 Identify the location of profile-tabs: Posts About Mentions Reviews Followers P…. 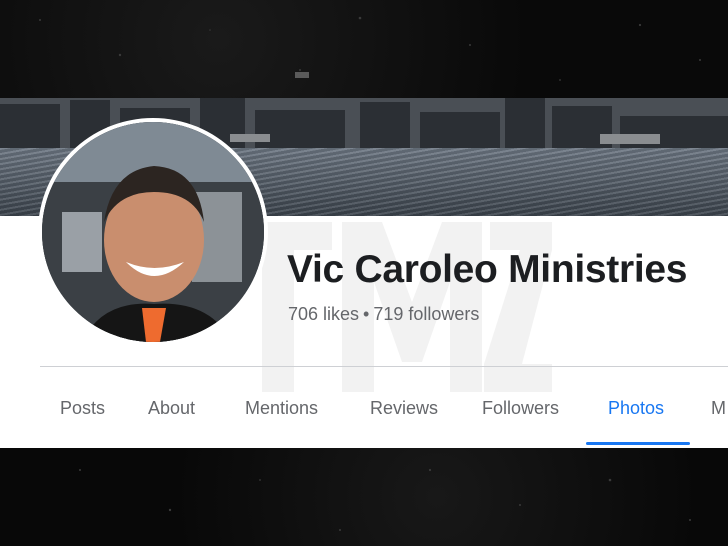
(364, 414).